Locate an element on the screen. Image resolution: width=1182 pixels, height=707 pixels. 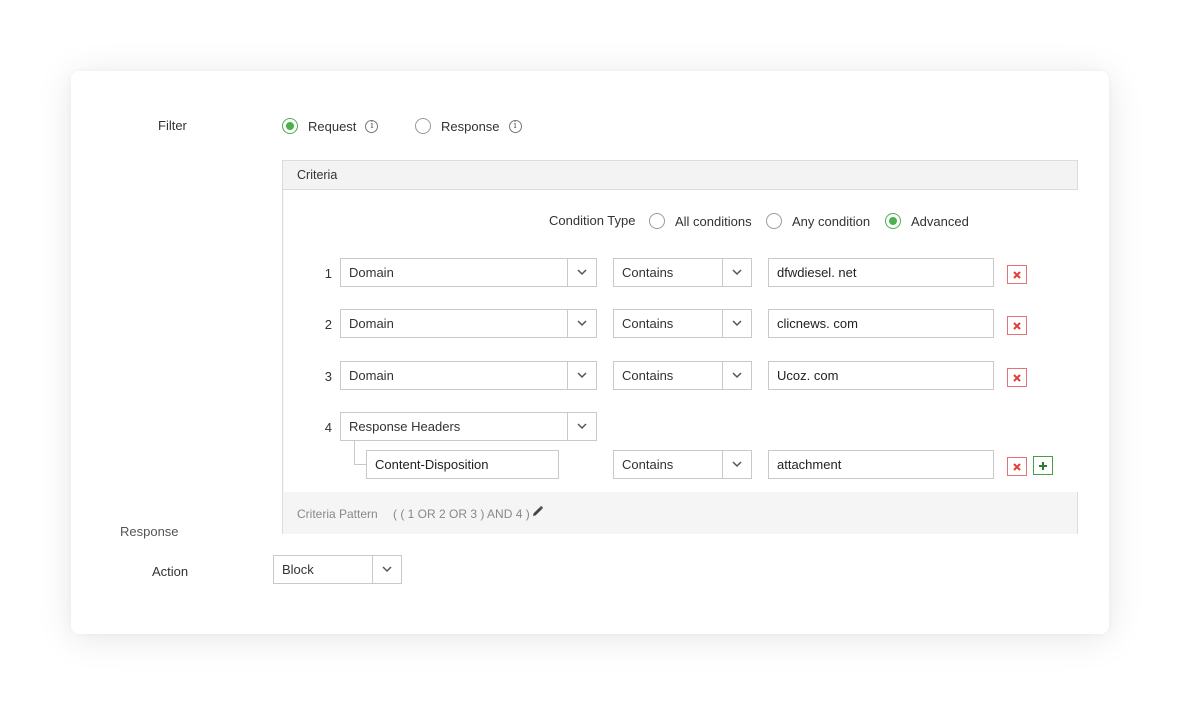
criteria-pattern-label: Criteria Pattern is located at coordinates (337, 514).